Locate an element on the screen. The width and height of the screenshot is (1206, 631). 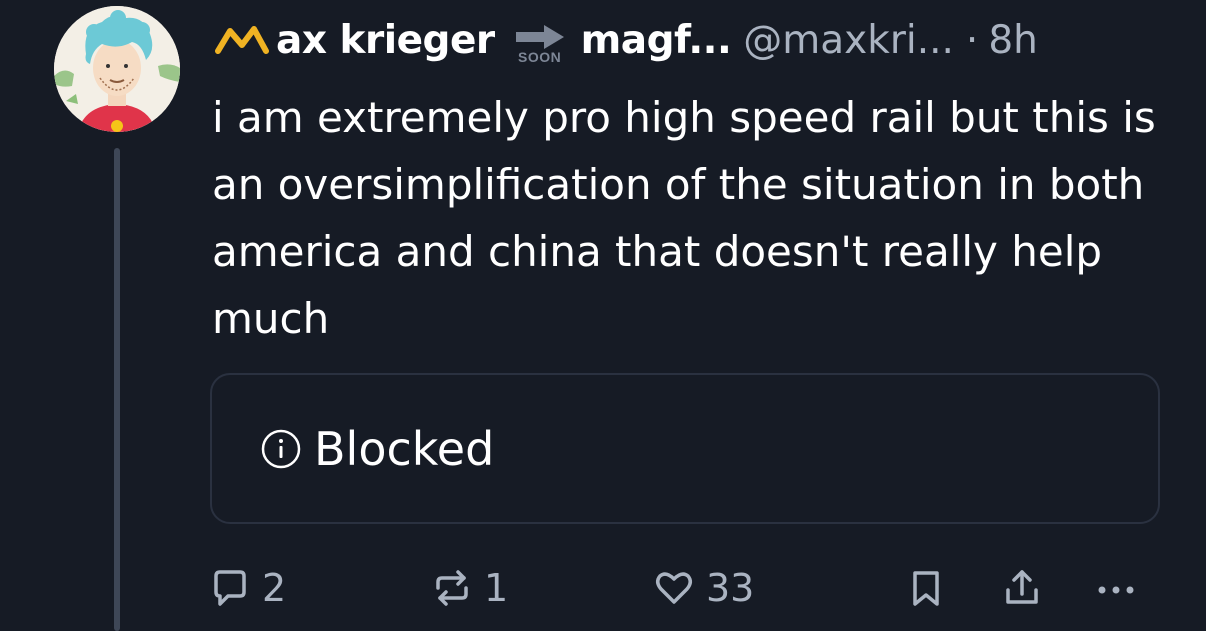
heart-icon is located at coordinates (674, 588).